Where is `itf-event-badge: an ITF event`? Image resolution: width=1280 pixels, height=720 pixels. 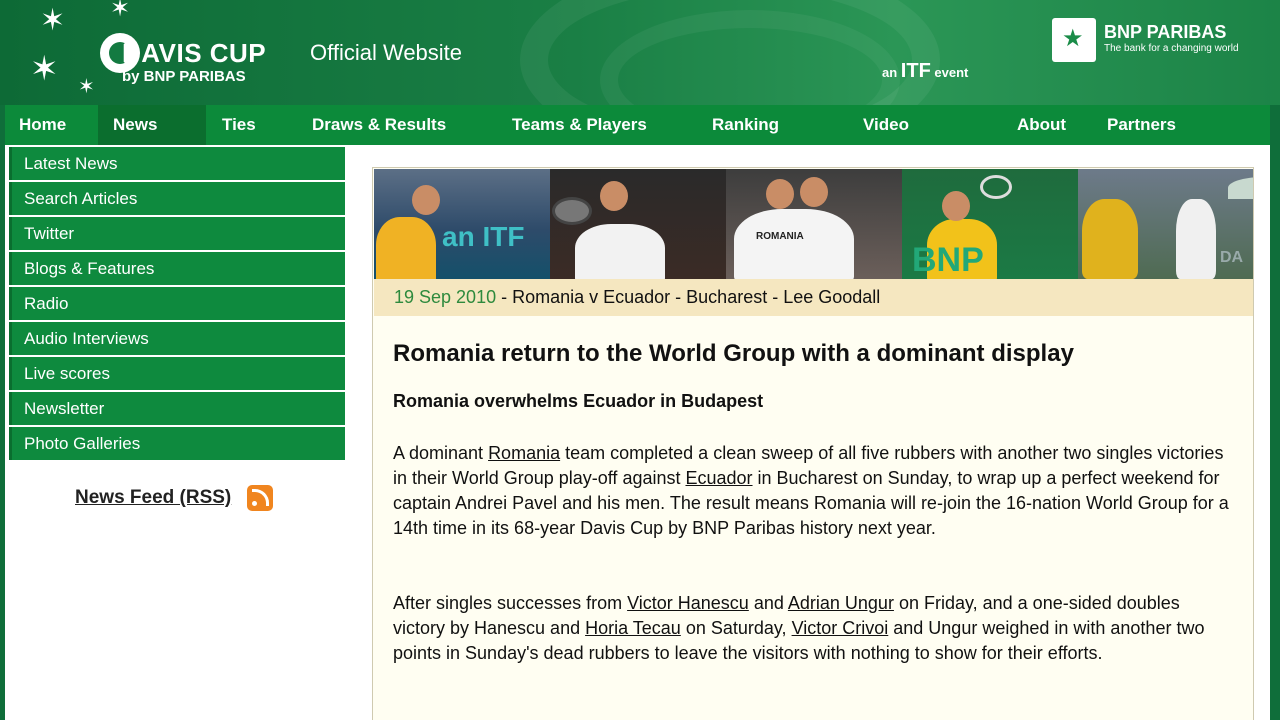
itf-event-badge: an ITF event is located at coordinates (925, 71).